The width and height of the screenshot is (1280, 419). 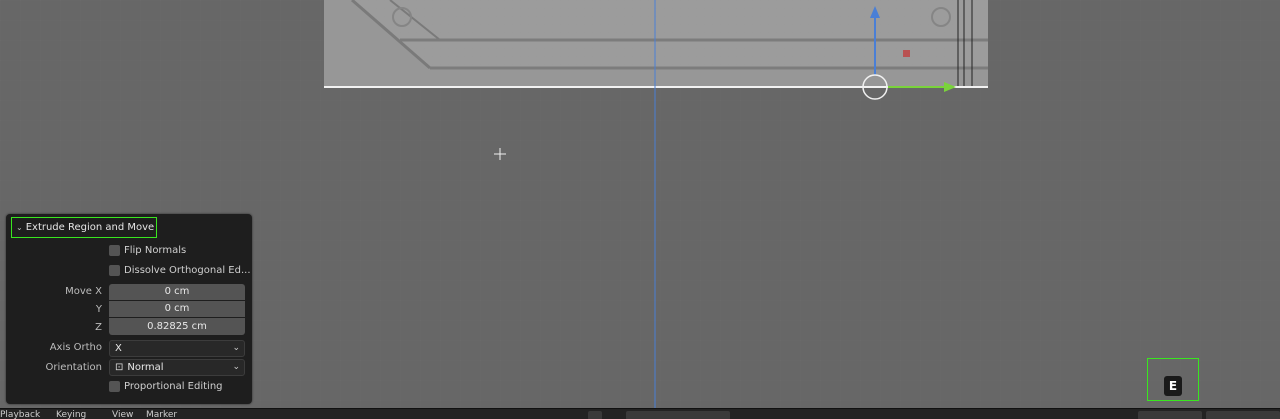 What do you see at coordinates (71, 414) in the screenshot?
I see `menu-keying: Keying` at bounding box center [71, 414].